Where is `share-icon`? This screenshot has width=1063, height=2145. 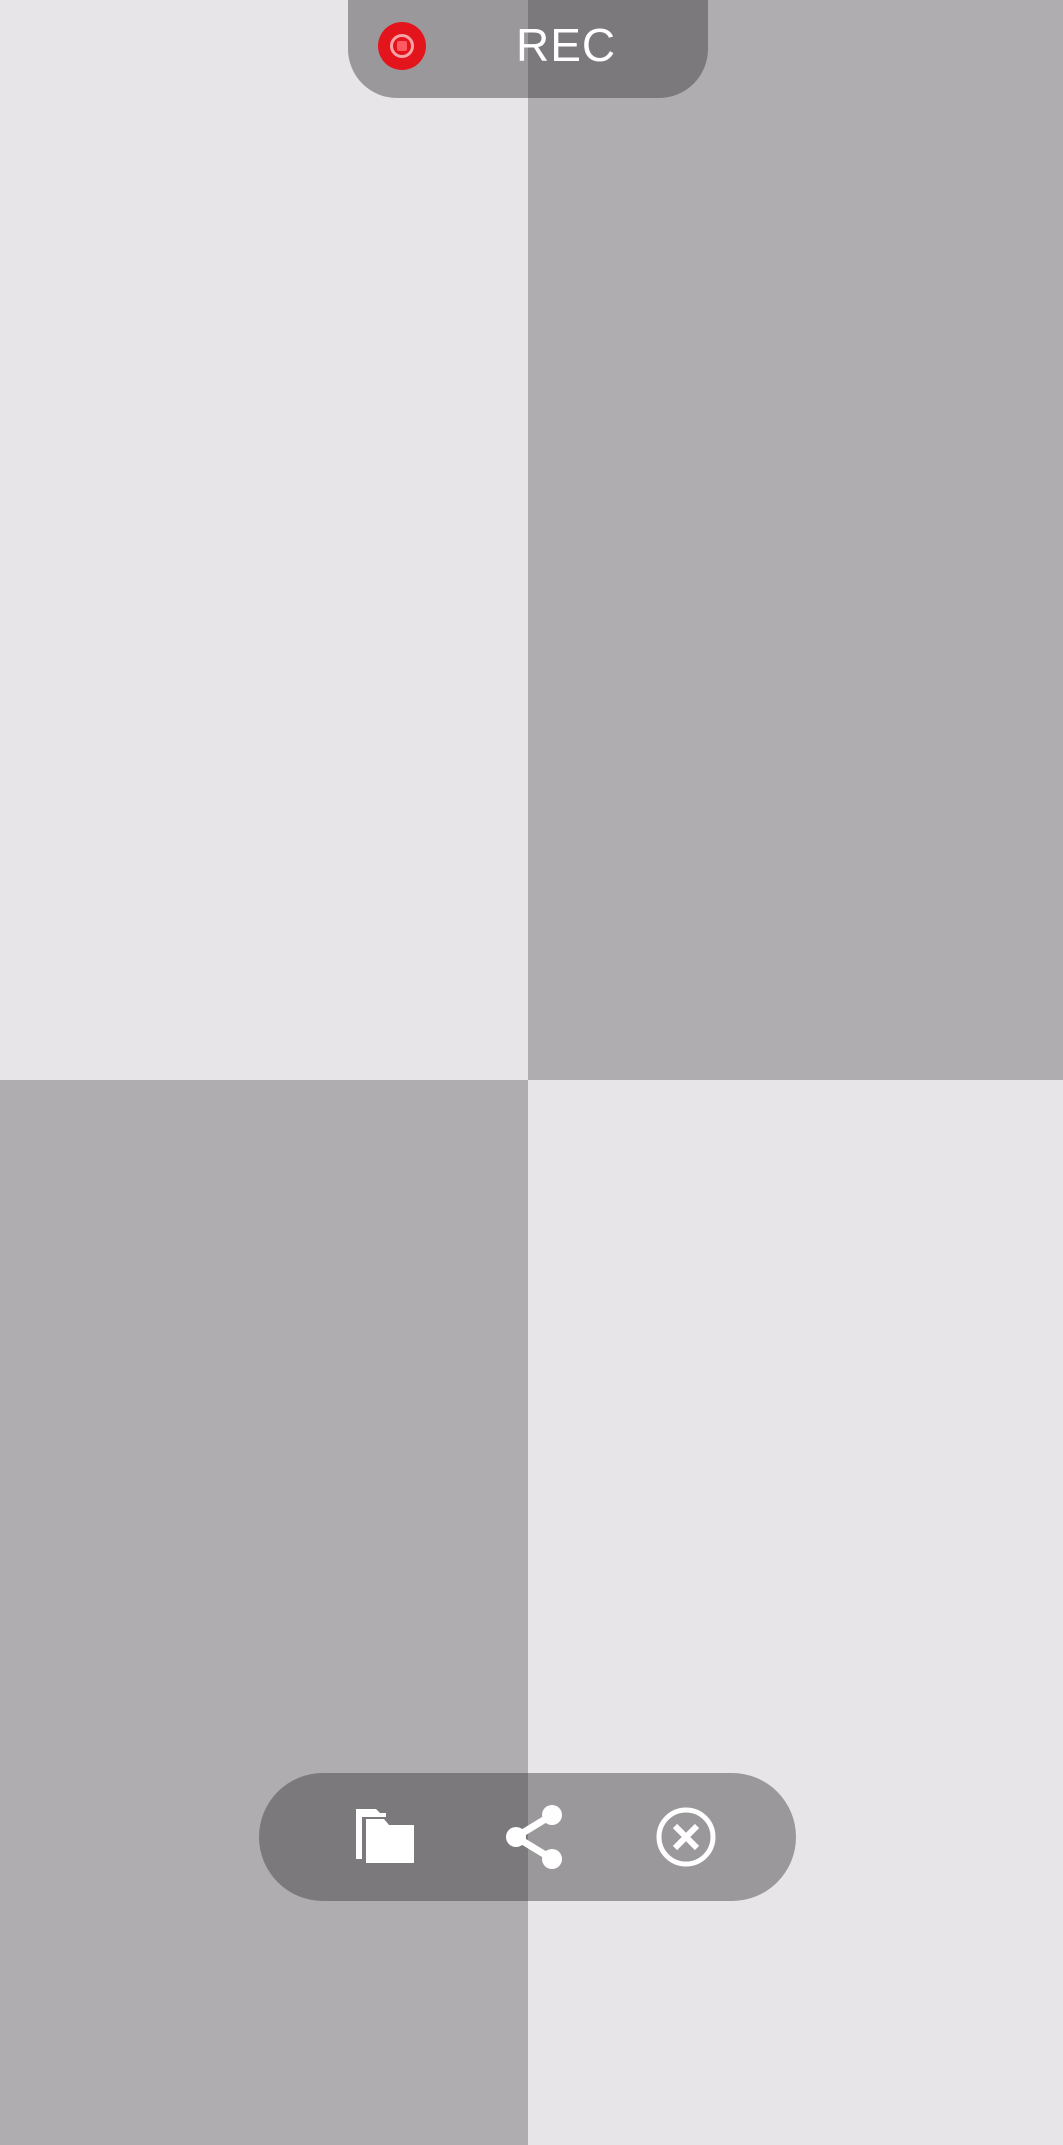
share-icon is located at coordinates (534, 1837).